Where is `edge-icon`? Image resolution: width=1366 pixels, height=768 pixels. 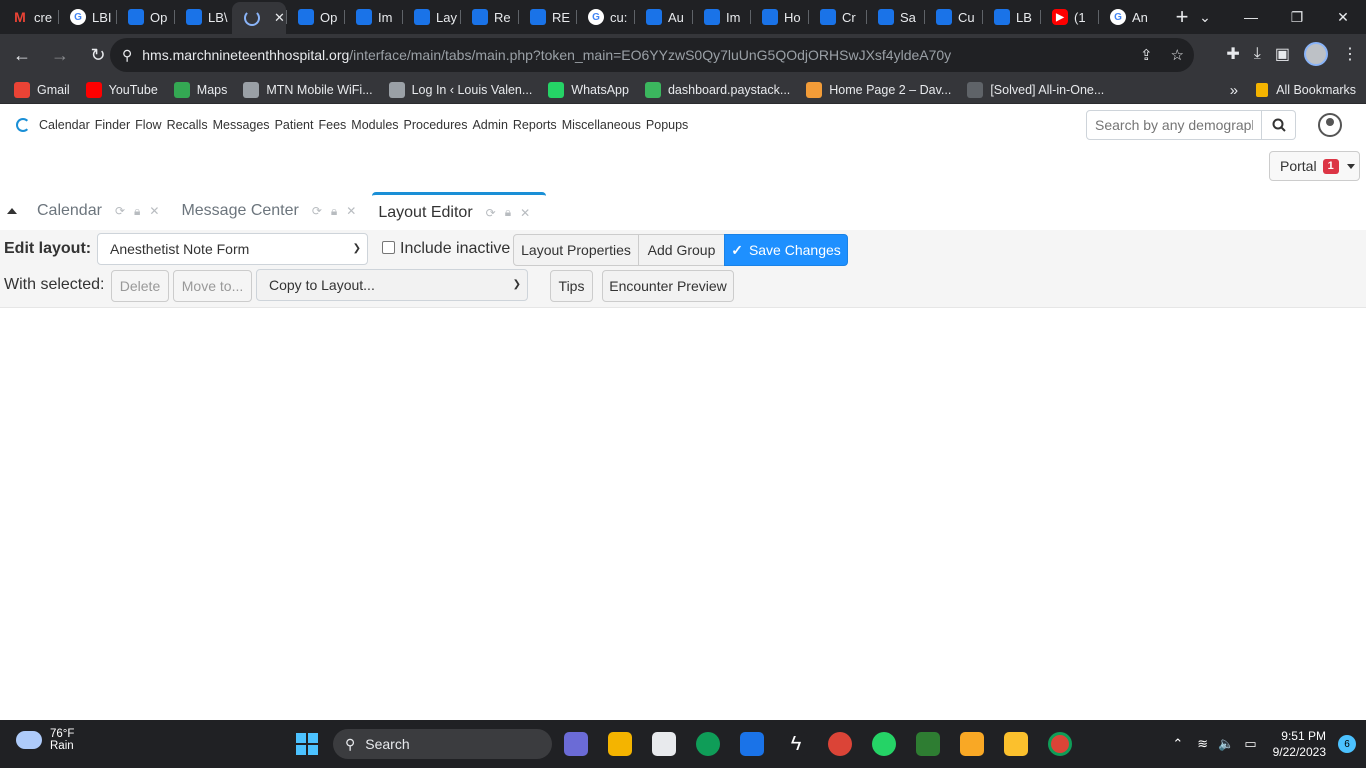 edge-icon is located at coordinates (708, 744).